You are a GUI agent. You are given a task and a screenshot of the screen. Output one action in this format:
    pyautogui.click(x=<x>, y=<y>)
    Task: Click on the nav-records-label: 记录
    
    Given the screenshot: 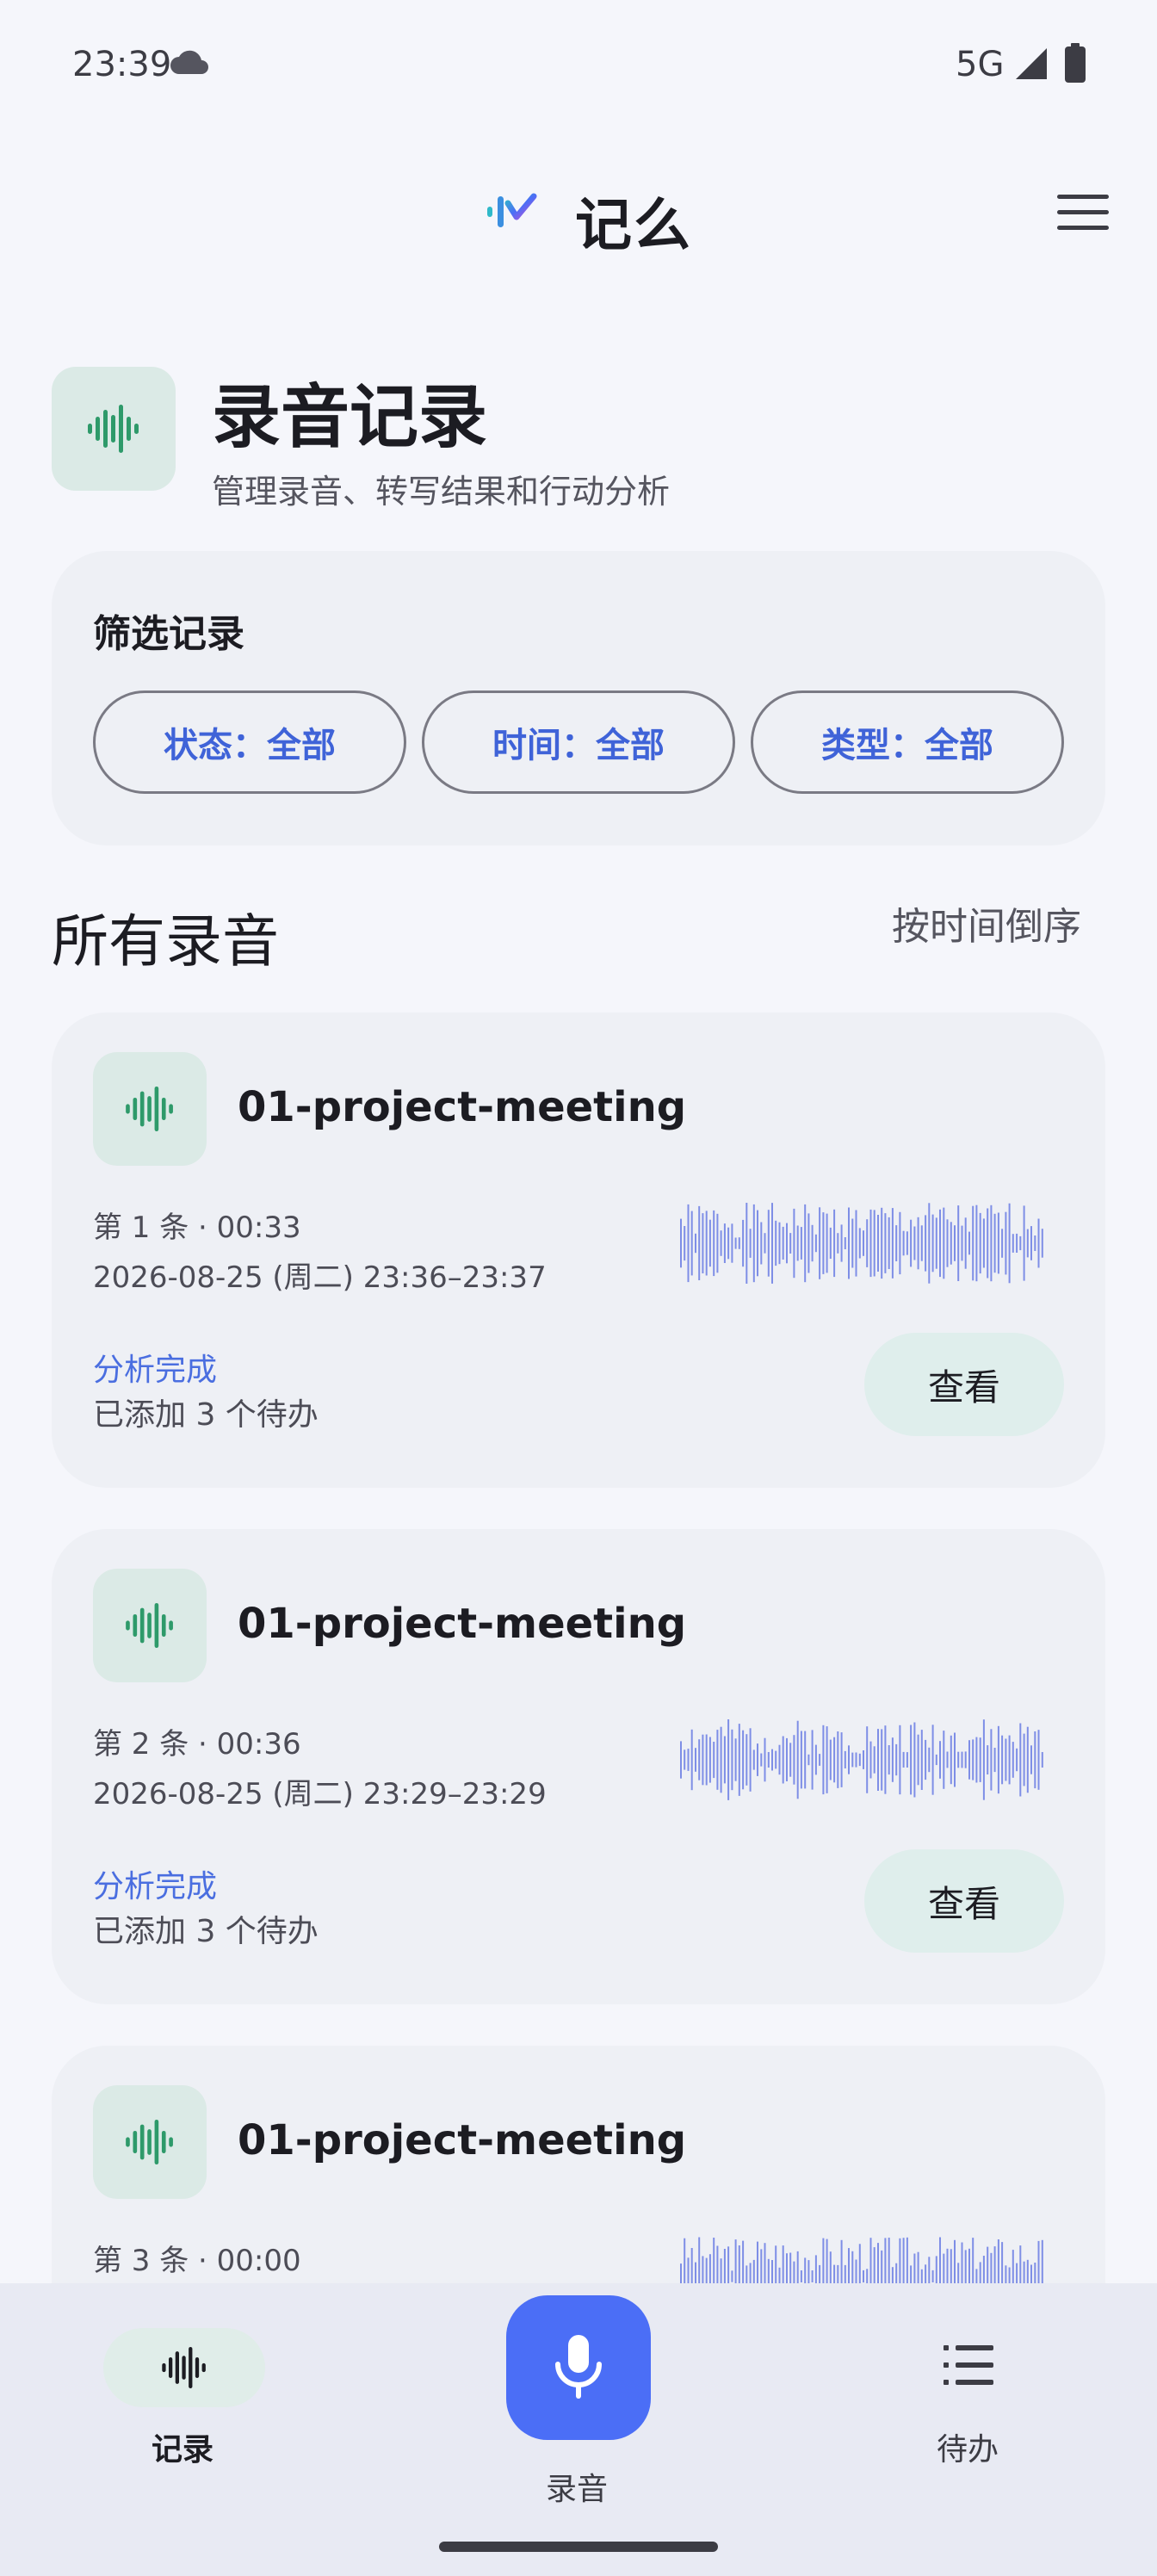 What is the action you would take?
    pyautogui.click(x=183, y=2450)
    